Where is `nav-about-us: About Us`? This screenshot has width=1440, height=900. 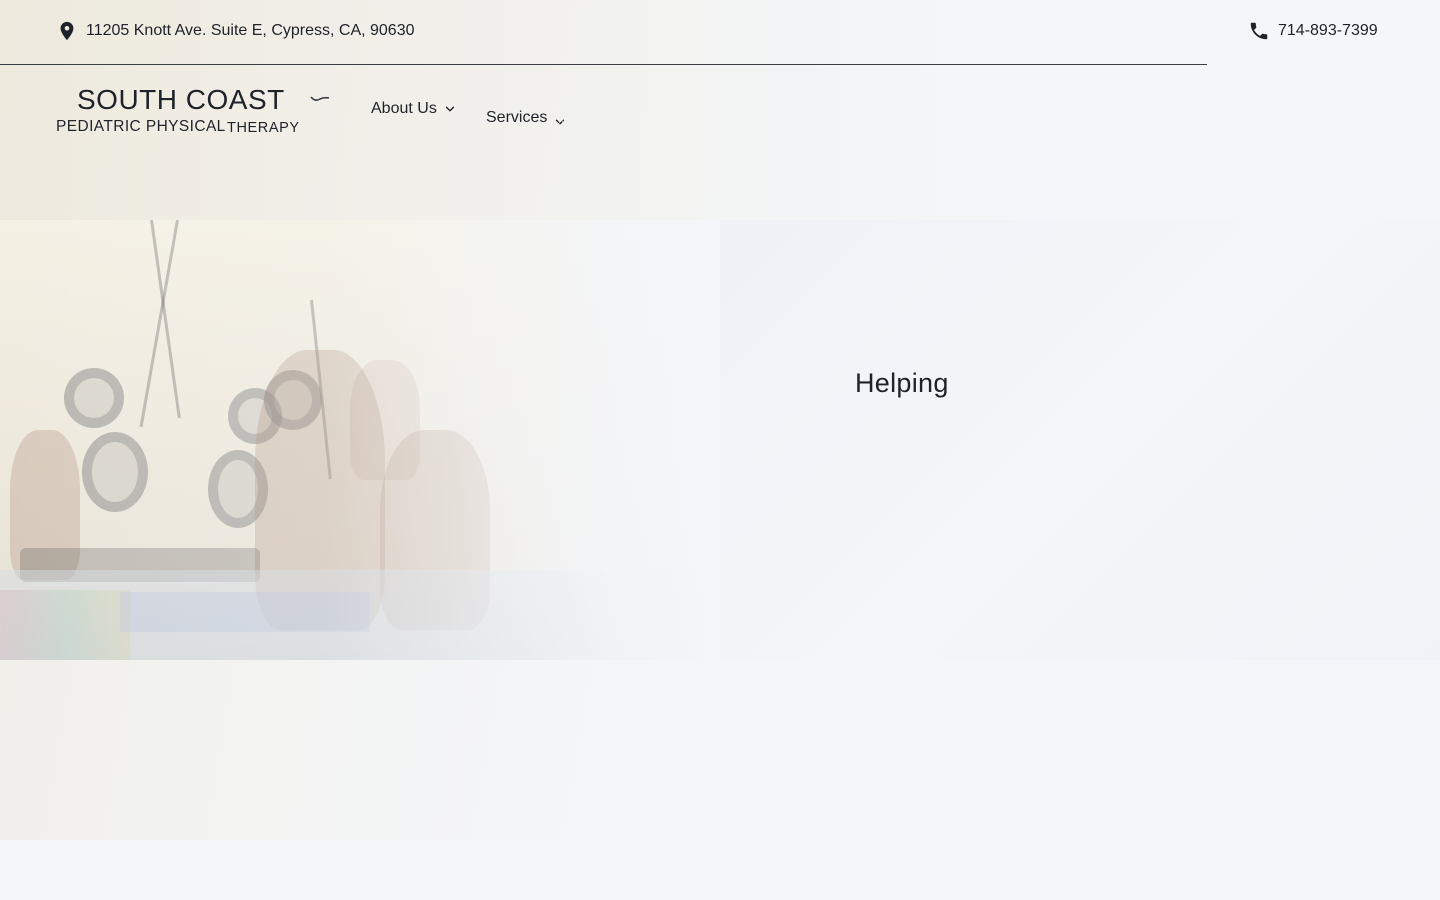
nav-about-us: About Us is located at coordinates (414, 109).